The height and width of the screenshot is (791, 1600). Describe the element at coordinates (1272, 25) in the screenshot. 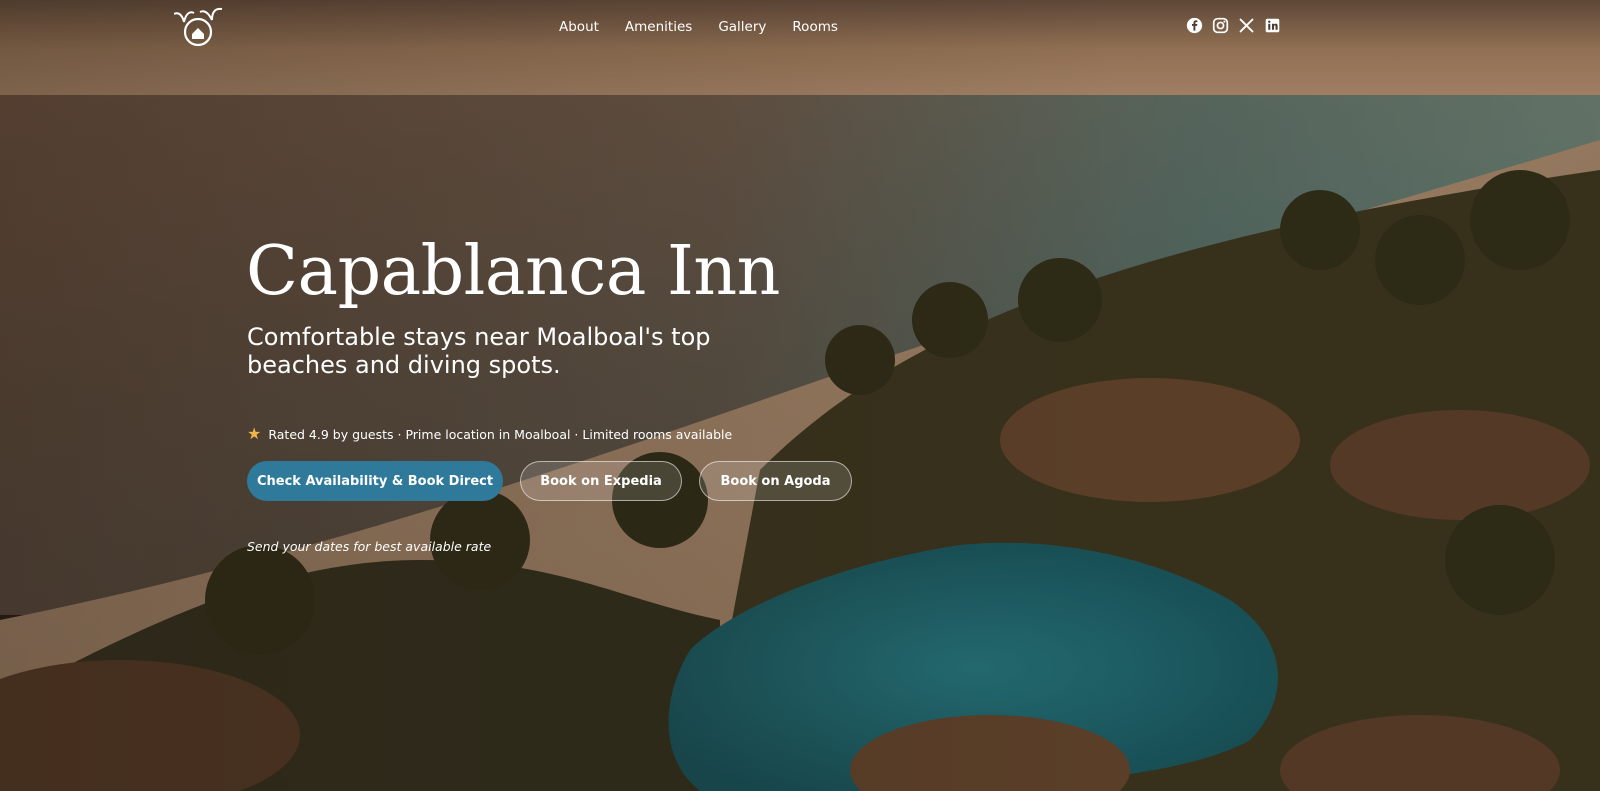

I see `linkedin-icon` at that location.